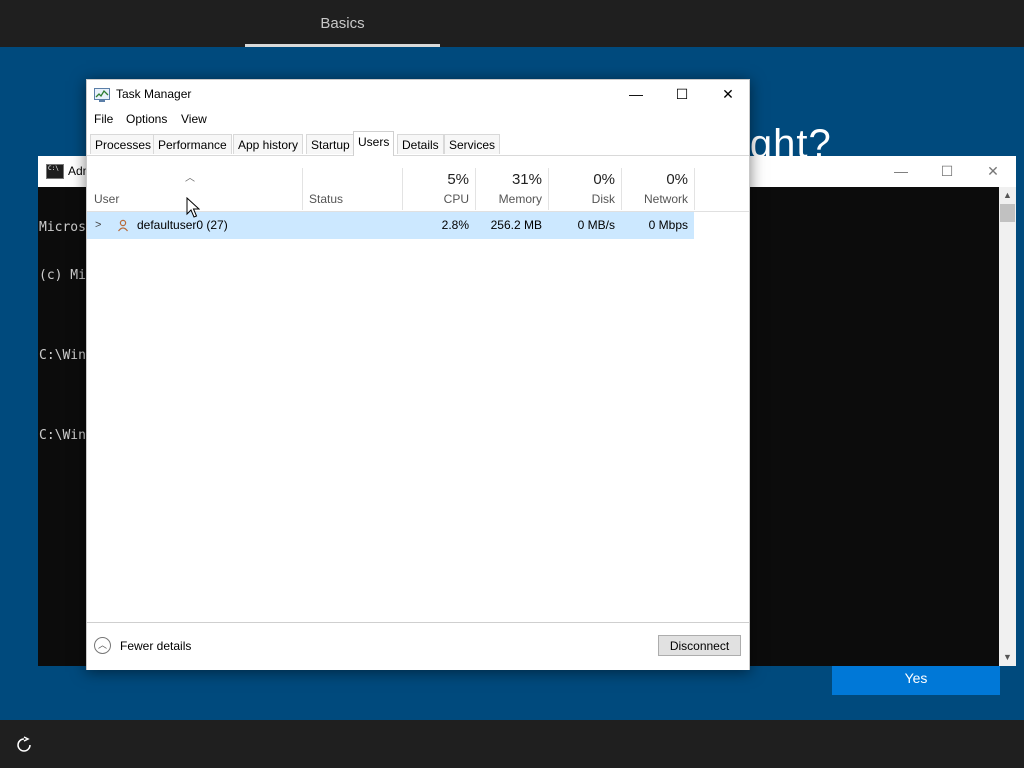 The image size is (1024, 768). Describe the element at coordinates (55, 171) in the screenshot. I see `console-app-icon` at that location.